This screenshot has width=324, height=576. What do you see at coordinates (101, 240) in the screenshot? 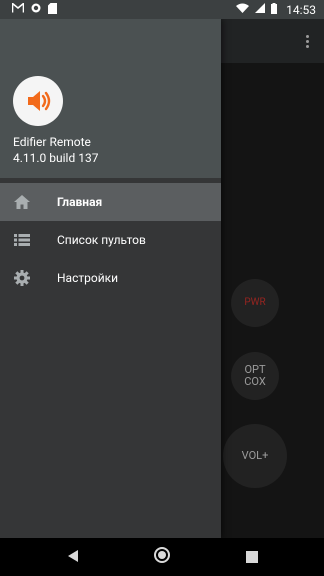
I see `drawer-item-label: Список пультов` at bounding box center [101, 240].